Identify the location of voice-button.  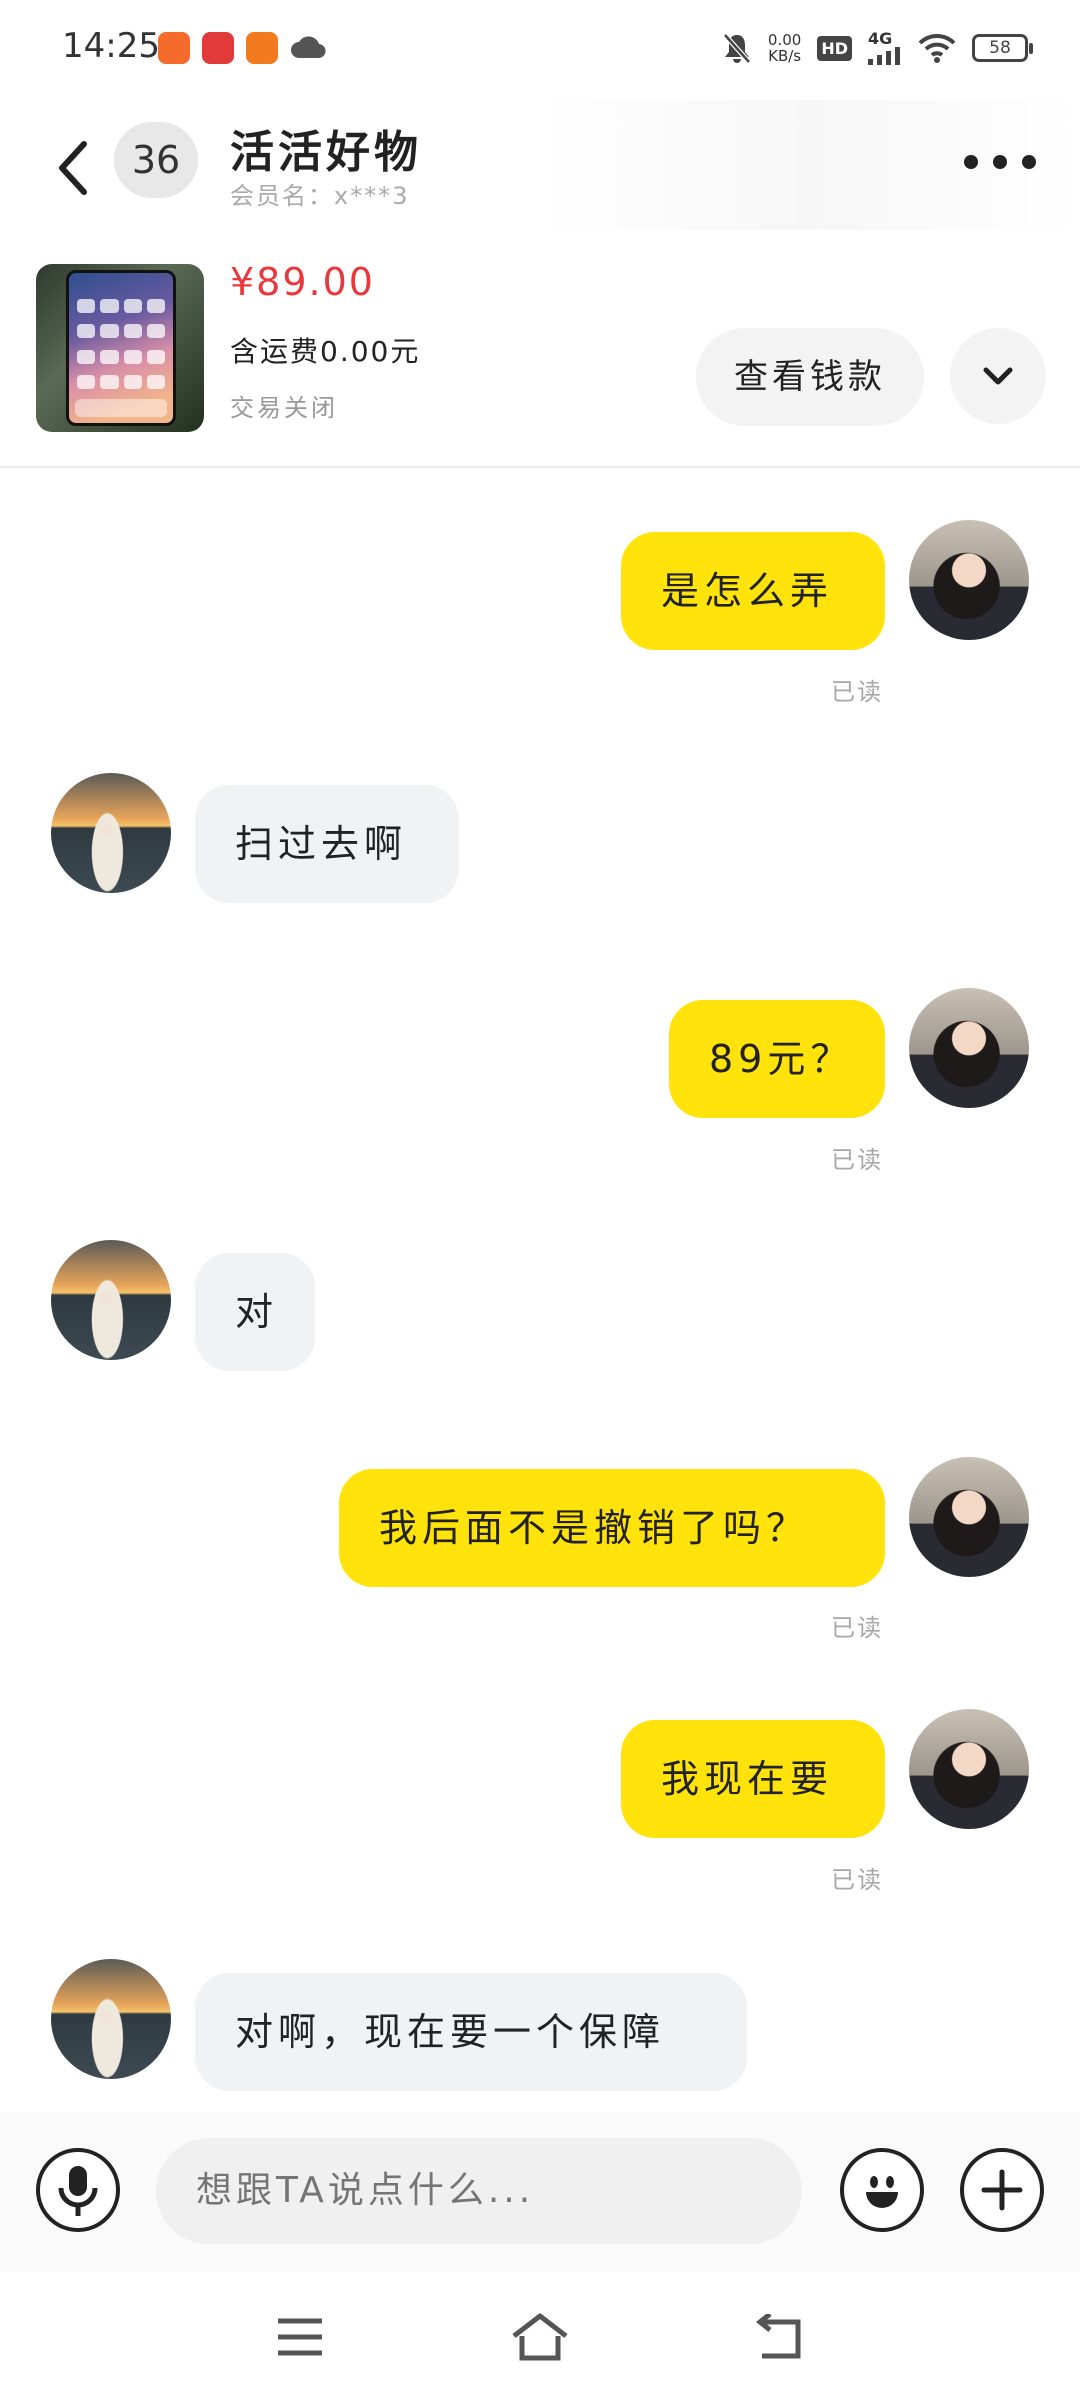
(78, 2190).